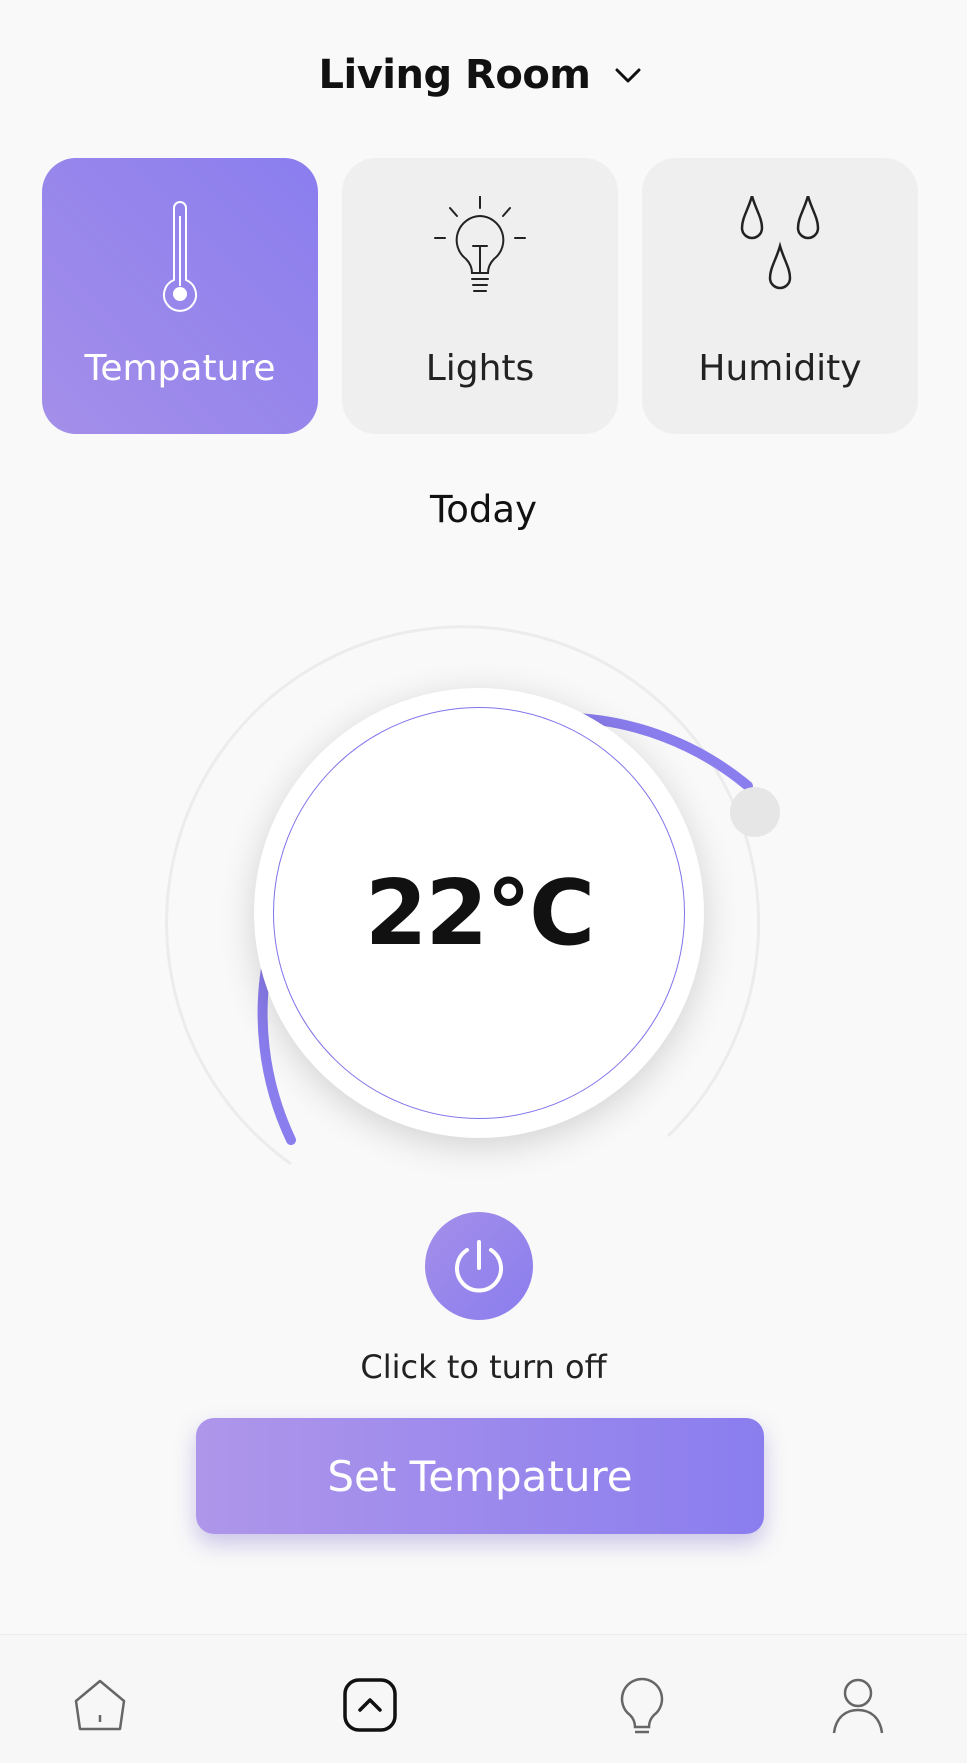 Image resolution: width=967 pixels, height=1763 pixels. Describe the element at coordinates (480, 296) in the screenshot. I see `tab-lights: Lights` at that location.